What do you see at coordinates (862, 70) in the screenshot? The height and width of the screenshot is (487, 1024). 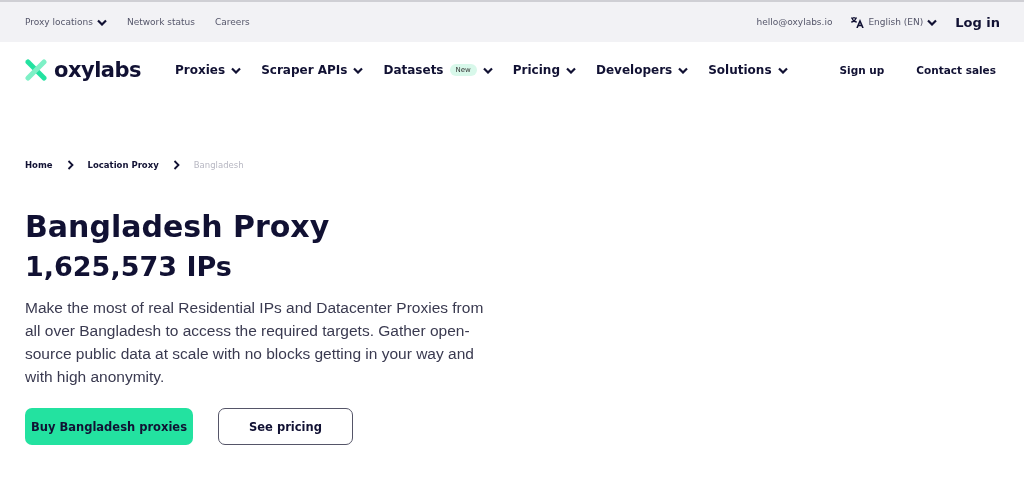 I see `nav-link: Sign up` at bounding box center [862, 70].